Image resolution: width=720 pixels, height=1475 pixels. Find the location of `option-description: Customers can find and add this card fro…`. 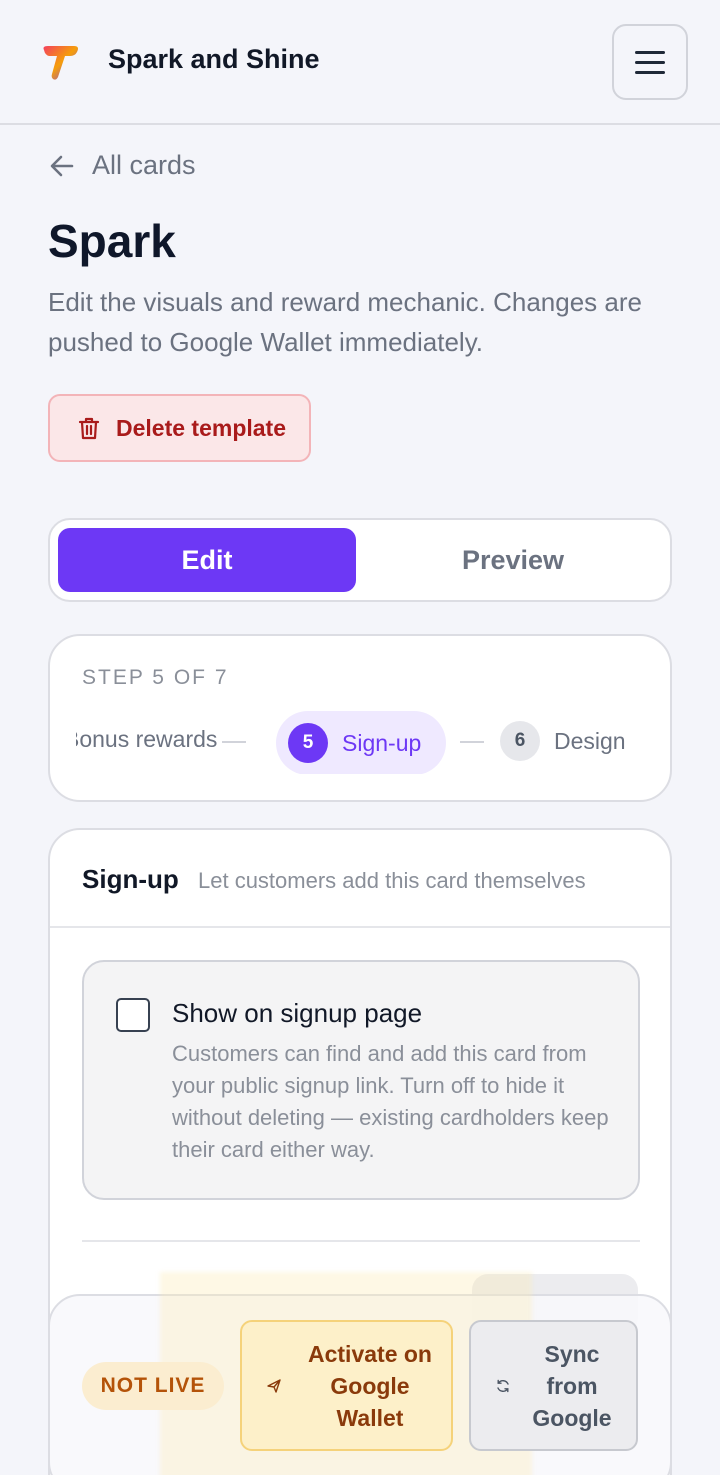

option-description: Customers can find and add this card fro… is located at coordinates (390, 1101).